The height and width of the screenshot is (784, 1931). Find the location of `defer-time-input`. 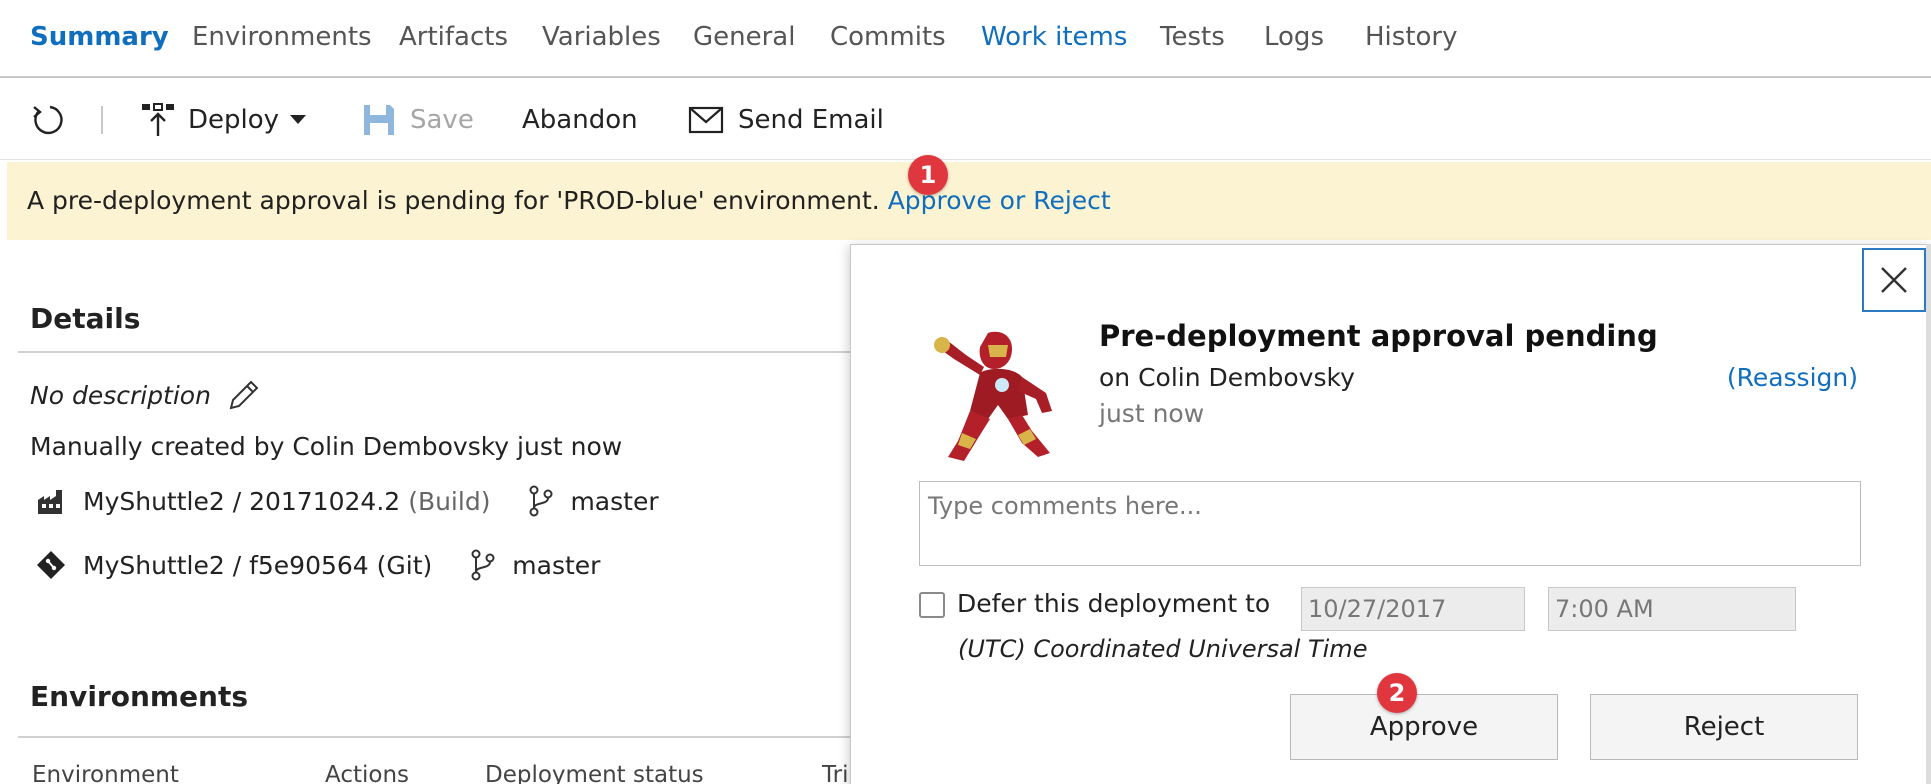

defer-time-input is located at coordinates (1672, 609).